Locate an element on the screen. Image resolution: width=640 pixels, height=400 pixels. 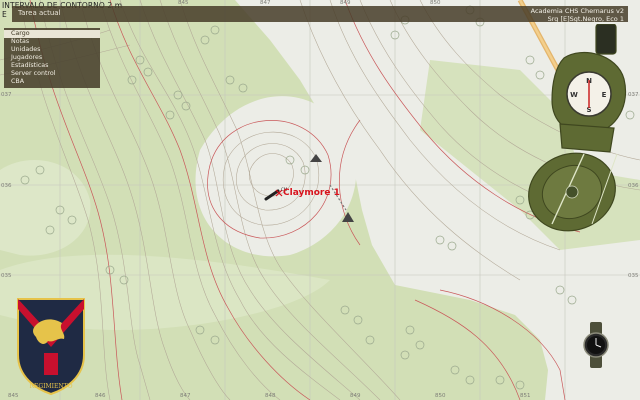
claymore-marker-label: Claymore 1 is located at coordinates (311, 193).